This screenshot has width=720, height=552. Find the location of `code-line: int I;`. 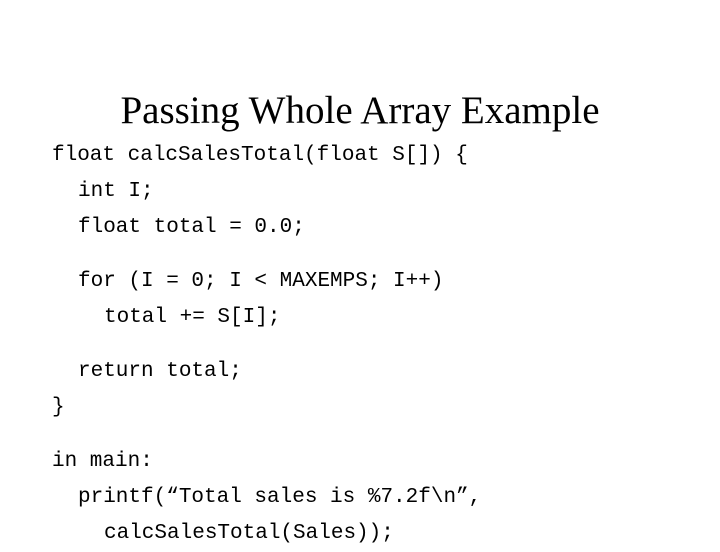

code-line: int I; is located at coordinates (116, 191).